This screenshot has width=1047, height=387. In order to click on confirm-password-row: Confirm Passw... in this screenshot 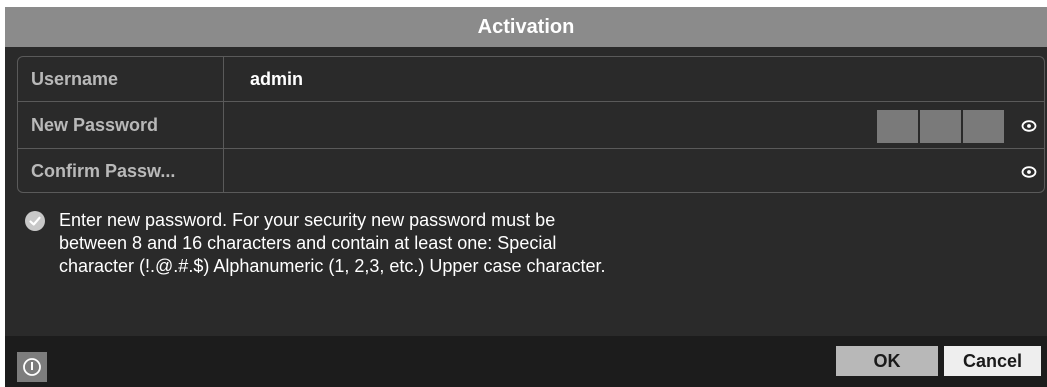, I will do `click(531, 170)`.